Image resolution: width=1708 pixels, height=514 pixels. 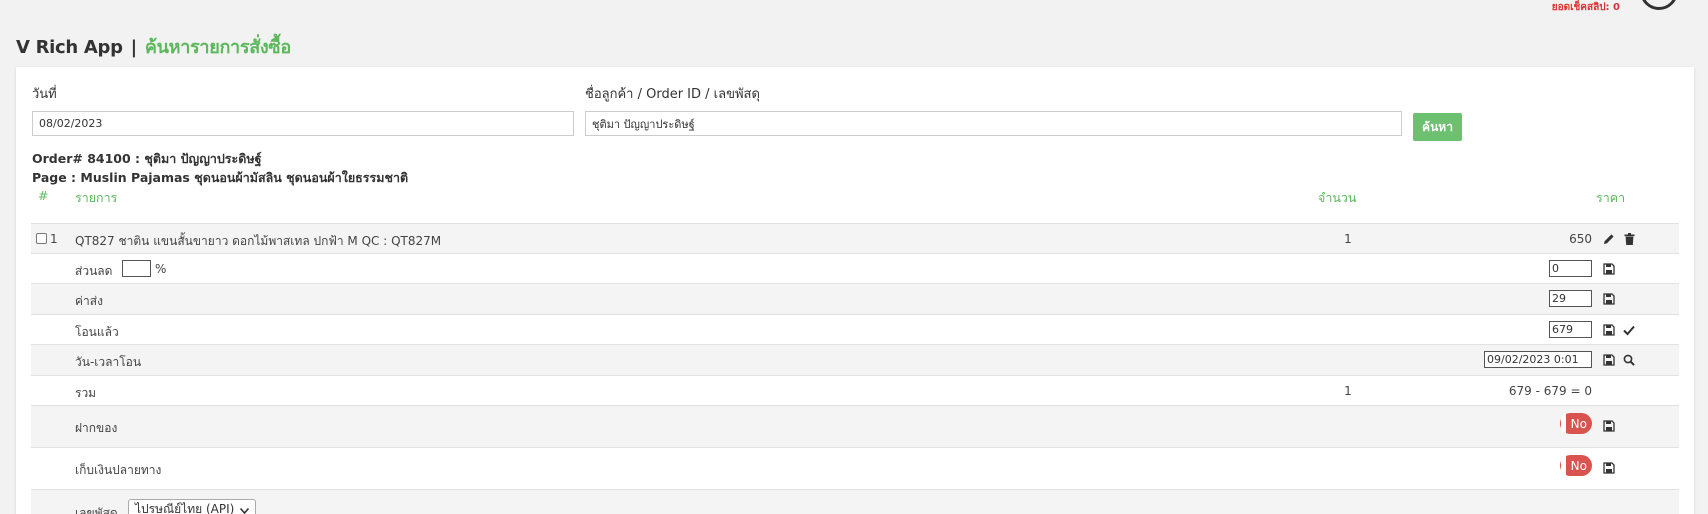 I want to click on carrier-selected: ไปรษณีย์ไทย (API), so click(x=185, y=508).